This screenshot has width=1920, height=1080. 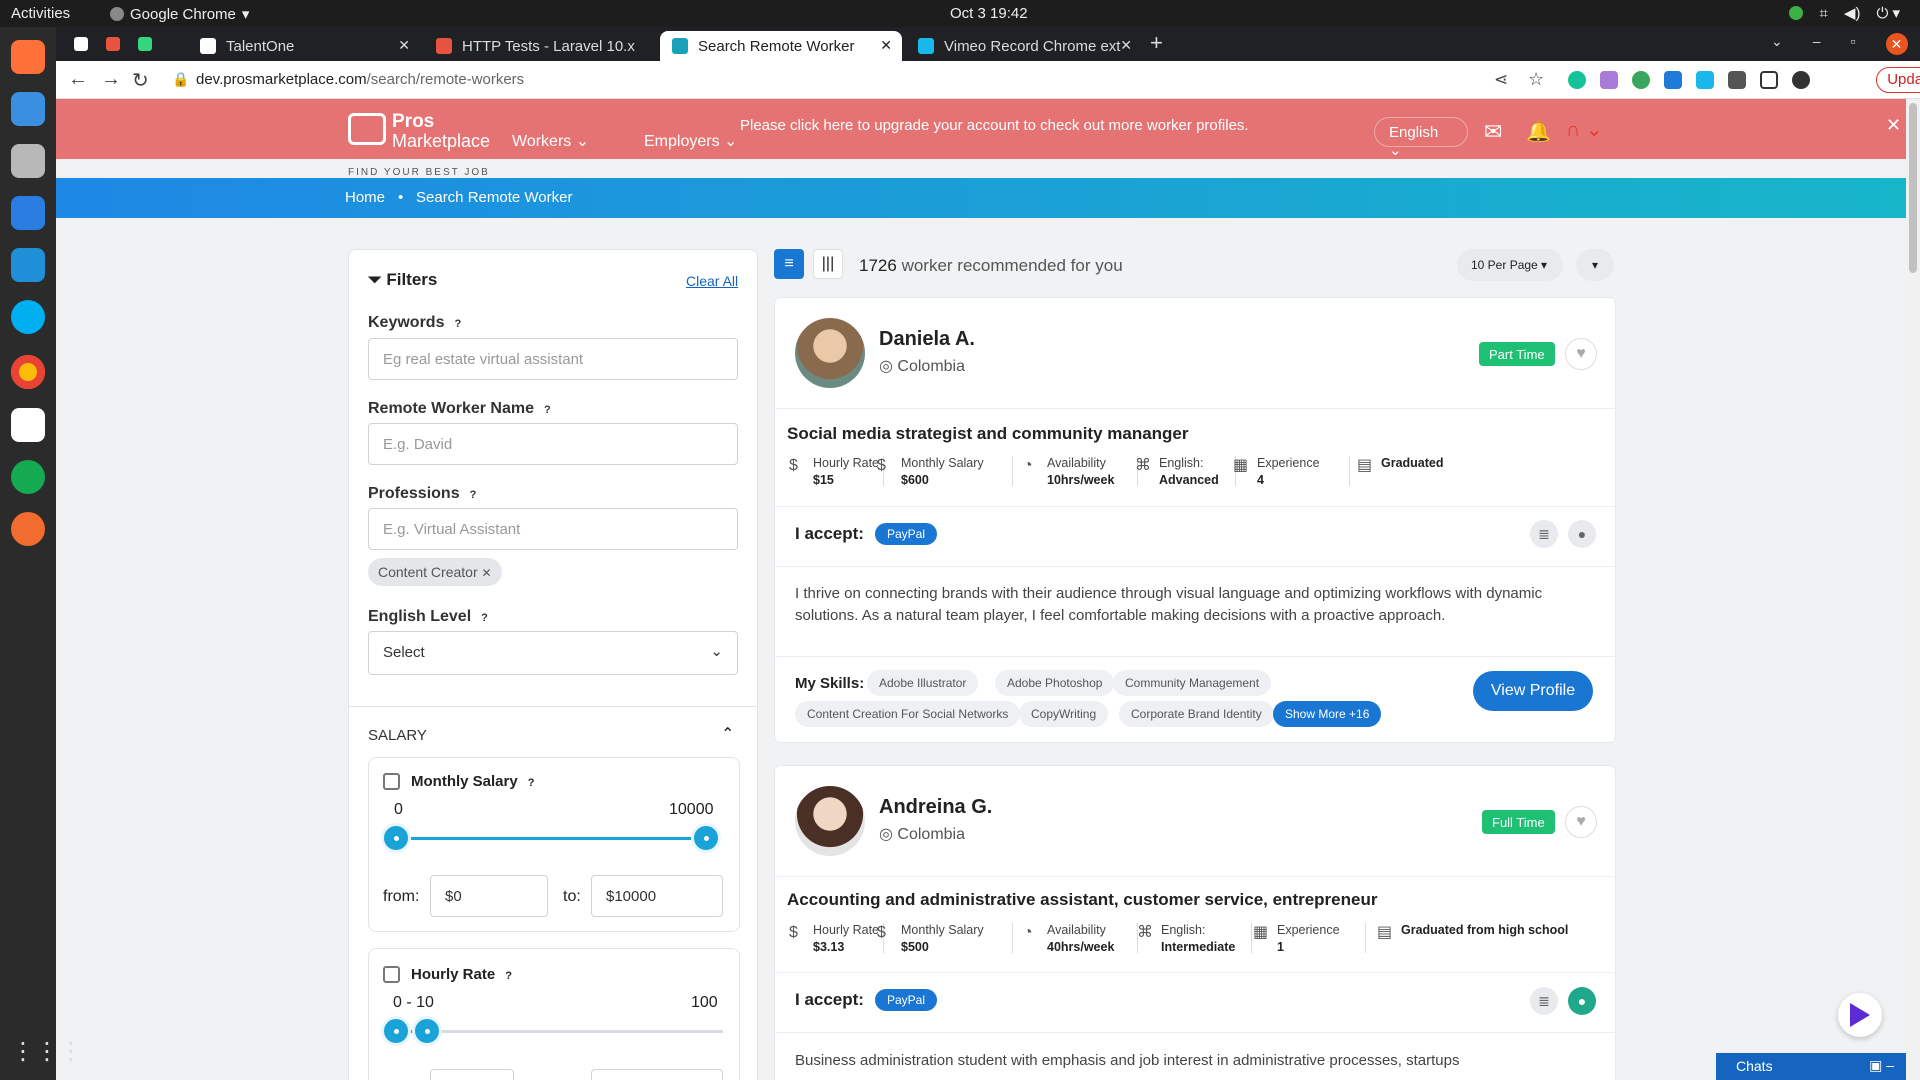 What do you see at coordinates (365, 197) in the screenshot?
I see `breadcrumb-home: Home` at bounding box center [365, 197].